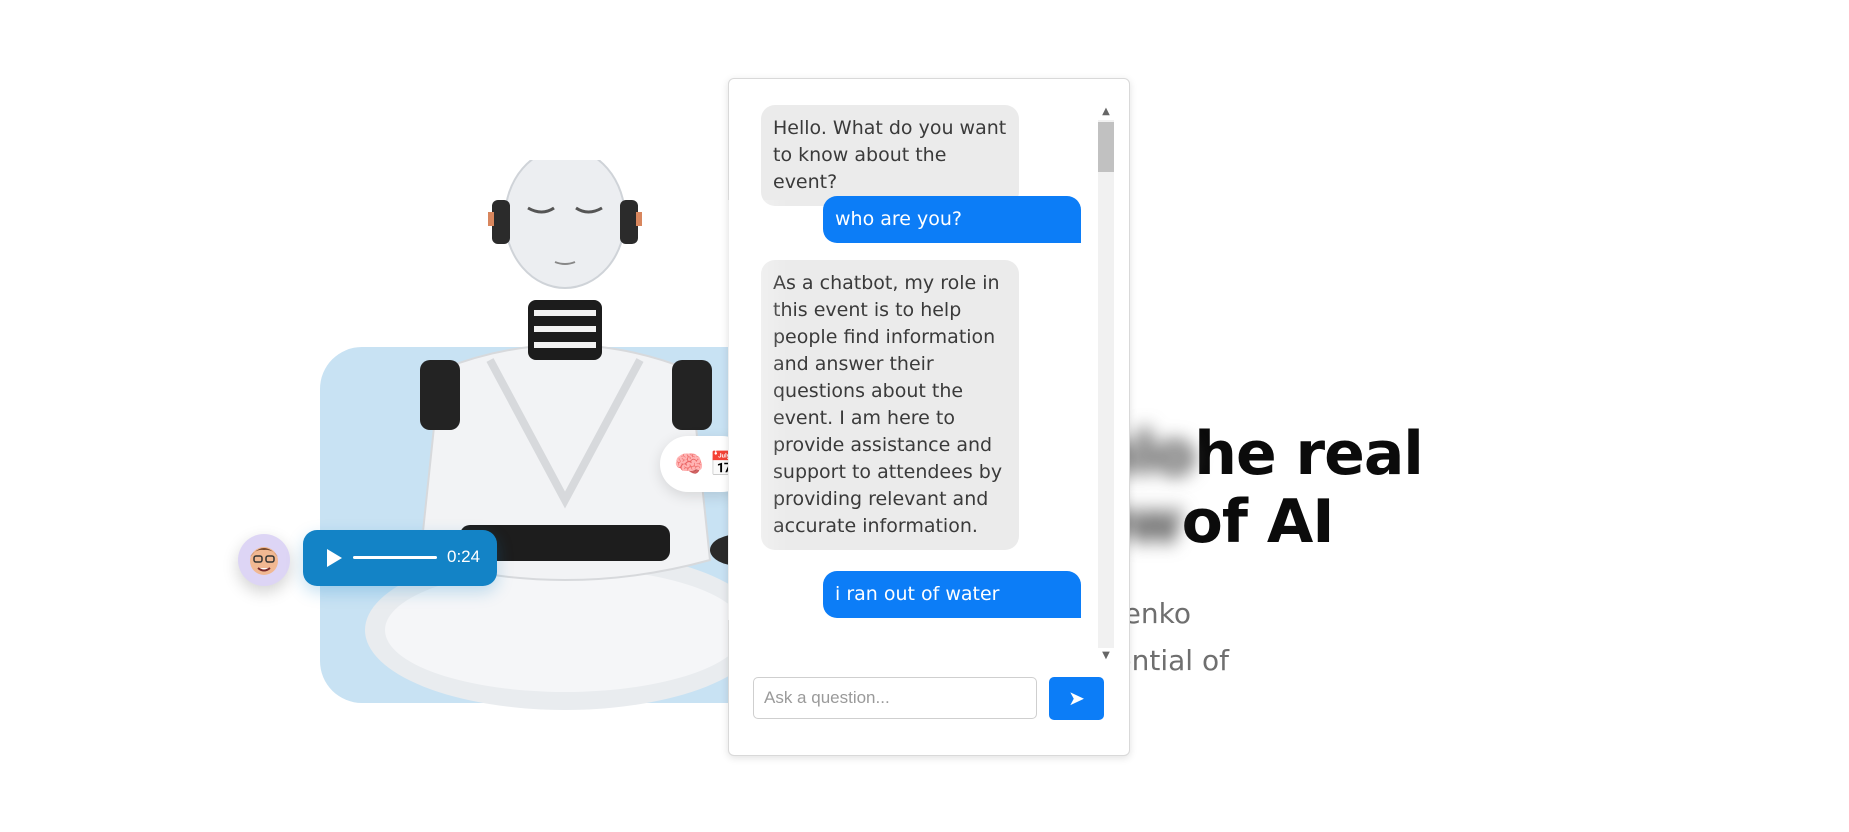  Describe the element at coordinates (334, 558) in the screenshot. I see `play-icon` at that location.